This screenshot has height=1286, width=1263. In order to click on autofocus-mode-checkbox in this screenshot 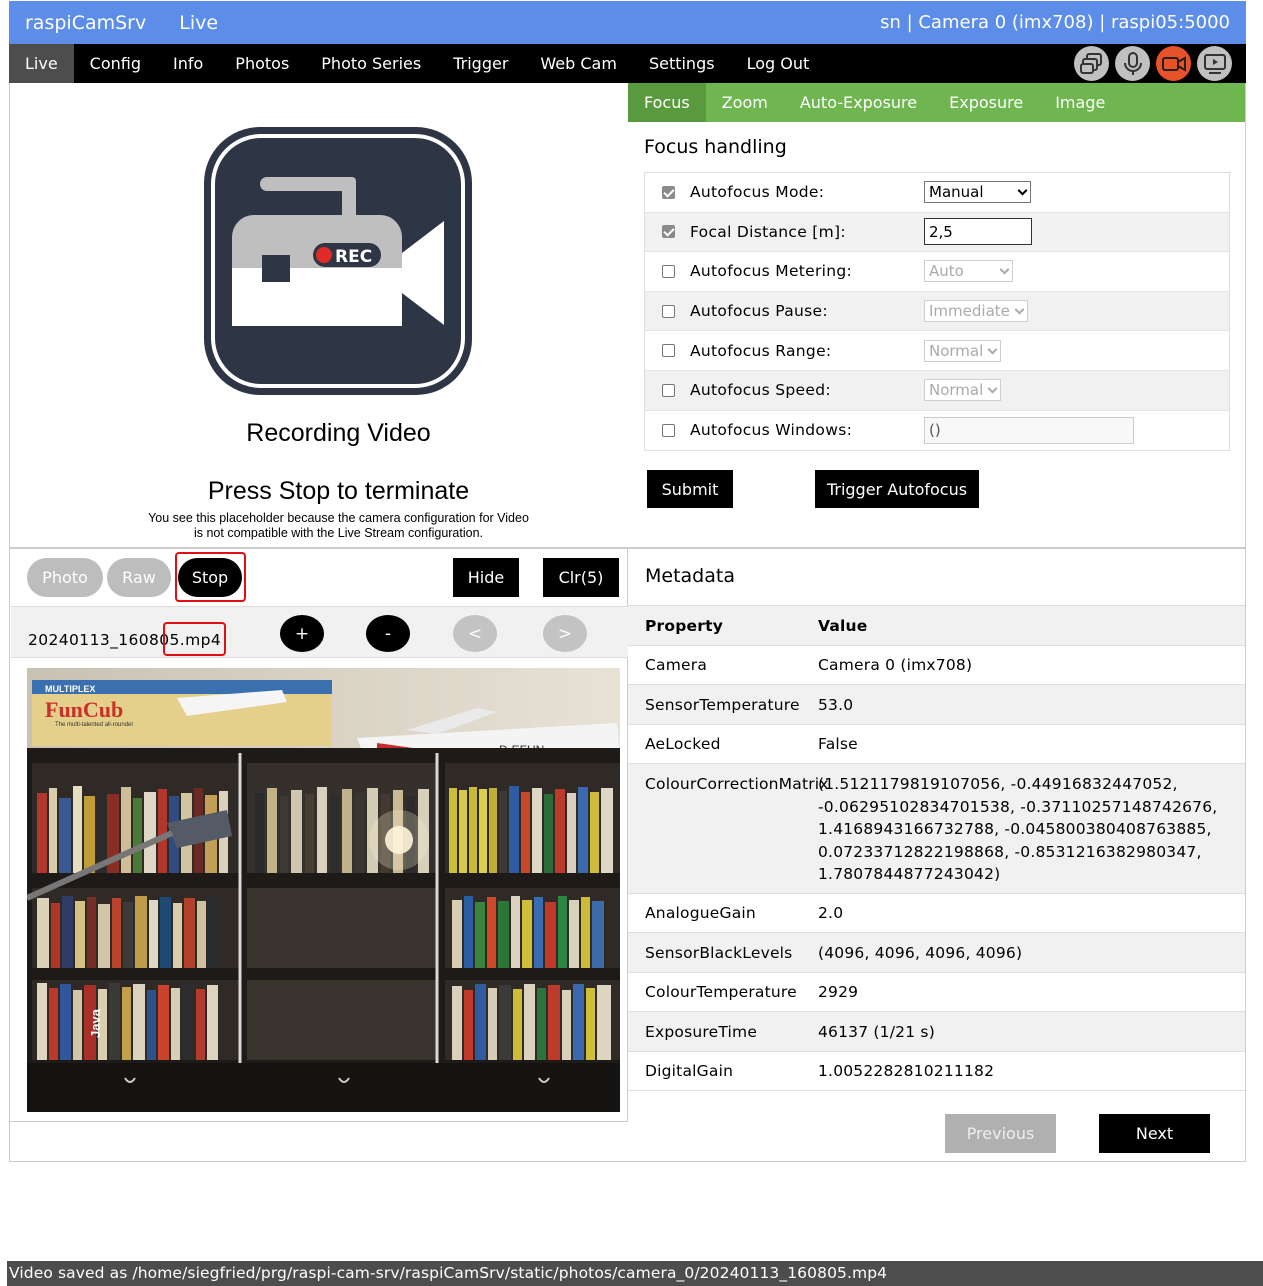, I will do `click(668, 192)`.